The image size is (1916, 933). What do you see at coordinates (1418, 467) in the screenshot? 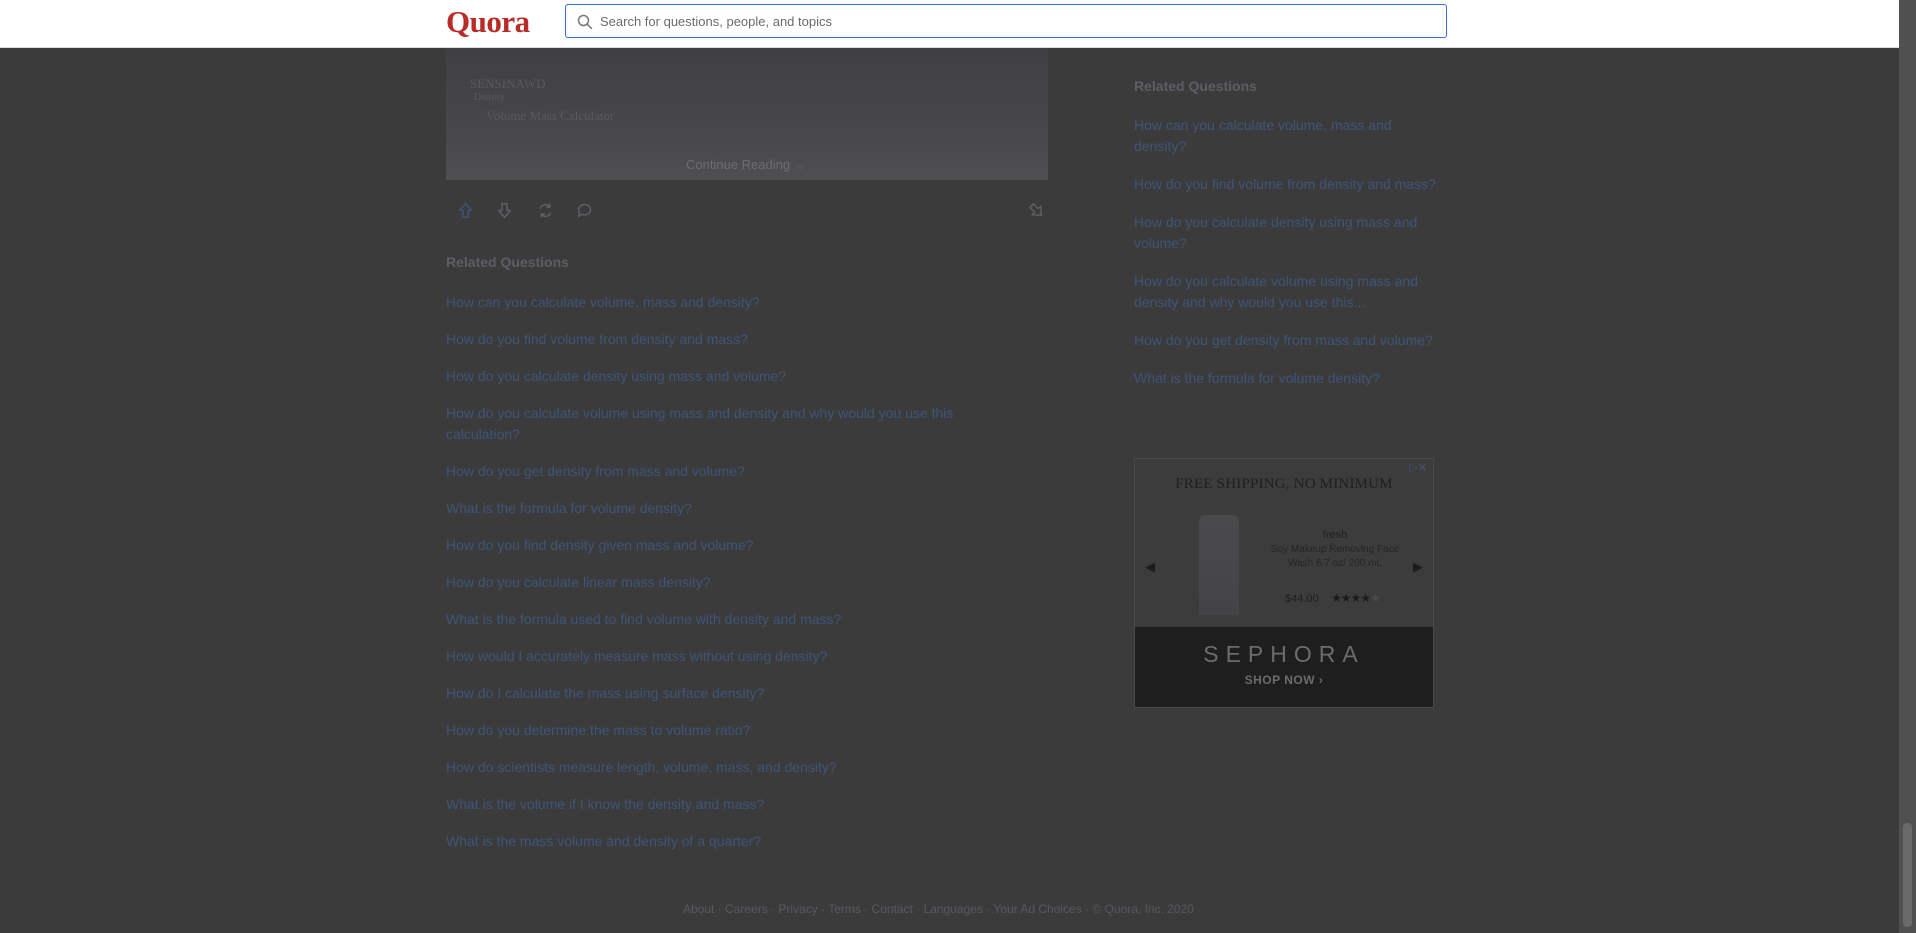
I see `adchoices-icon: ▷✕` at bounding box center [1418, 467].